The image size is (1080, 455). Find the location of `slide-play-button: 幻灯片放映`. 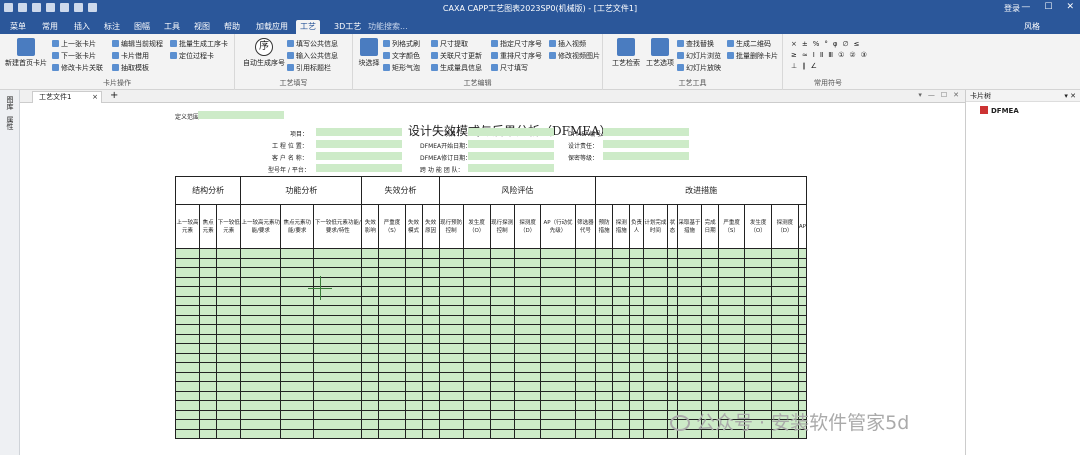

slide-play-button: 幻灯片放映 is located at coordinates (699, 68).